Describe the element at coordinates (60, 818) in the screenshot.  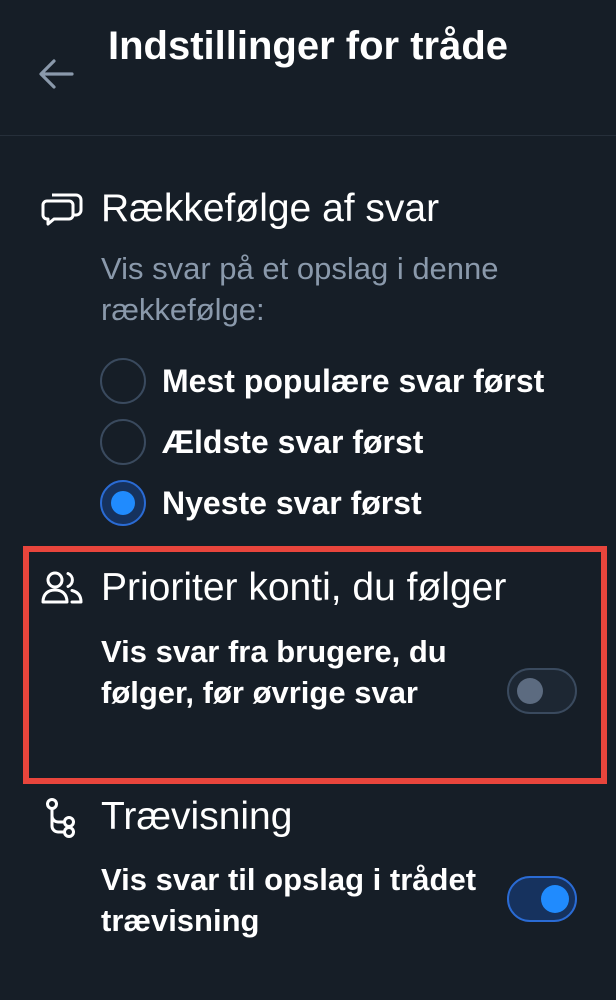
I see `tree-view-icon` at that location.